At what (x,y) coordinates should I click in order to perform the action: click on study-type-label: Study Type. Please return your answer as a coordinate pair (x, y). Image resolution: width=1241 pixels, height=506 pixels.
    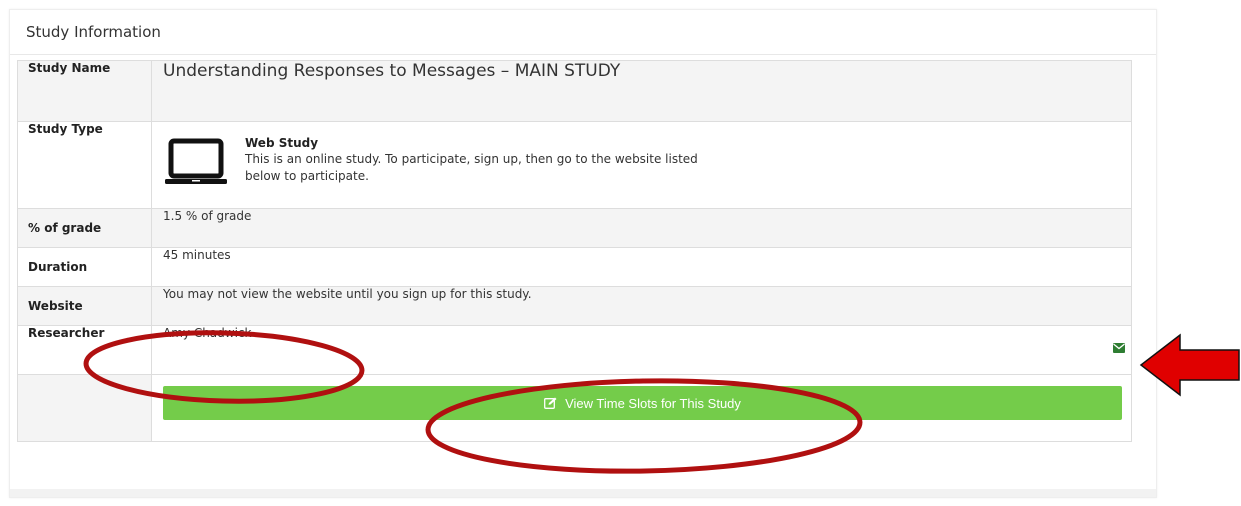
    Looking at the image, I should click on (84, 165).